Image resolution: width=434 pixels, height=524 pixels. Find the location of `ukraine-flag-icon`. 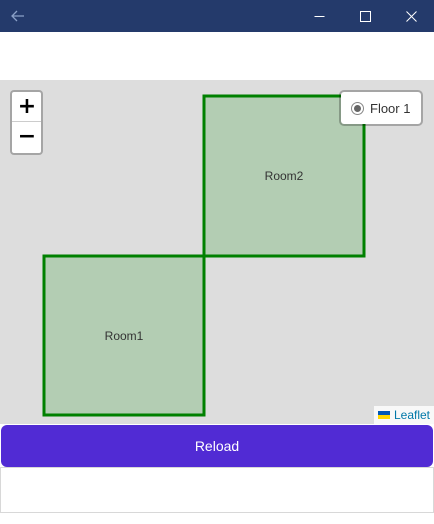

ukraine-flag-icon is located at coordinates (383, 415).